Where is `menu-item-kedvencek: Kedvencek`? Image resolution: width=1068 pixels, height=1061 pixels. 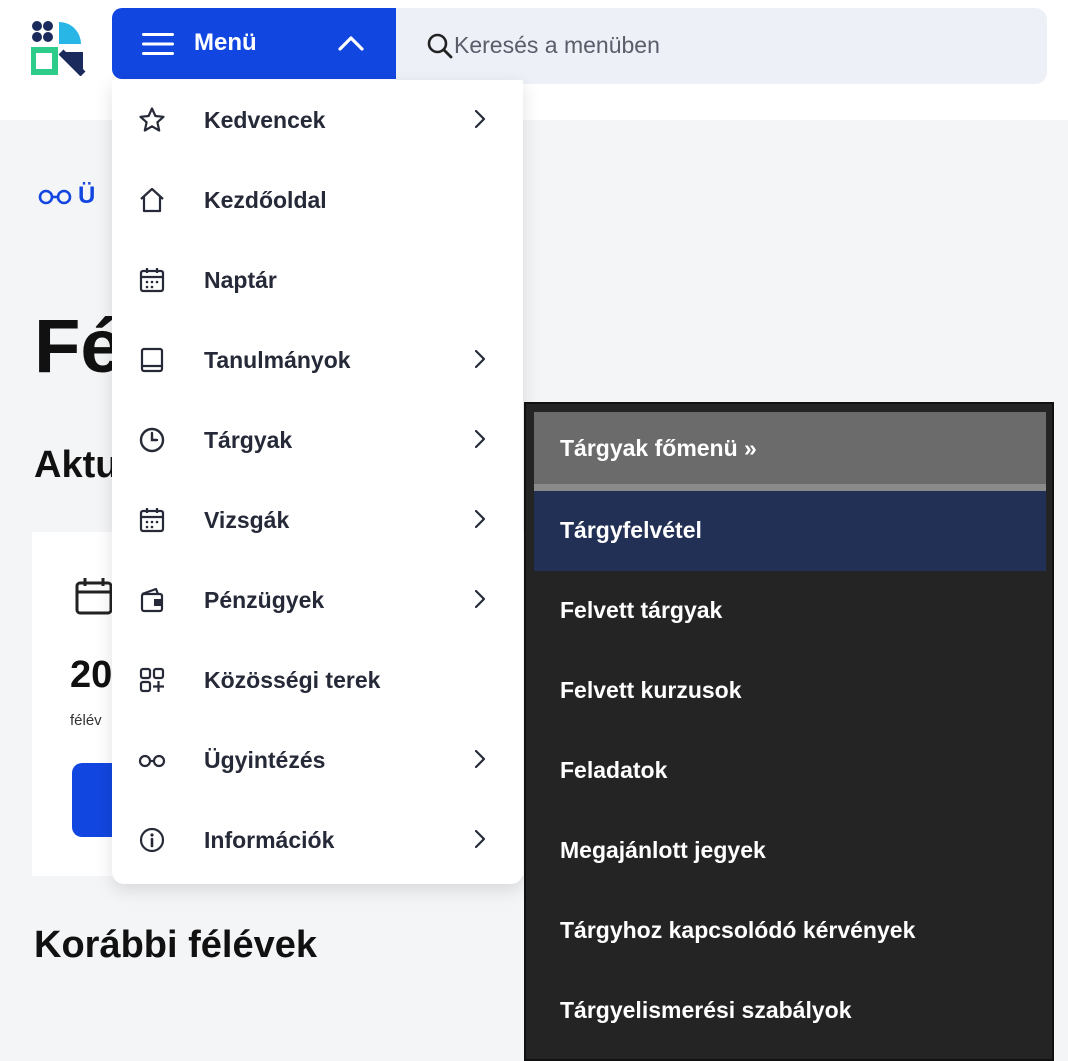
menu-item-kedvencek: Kedvencek is located at coordinates (317, 120).